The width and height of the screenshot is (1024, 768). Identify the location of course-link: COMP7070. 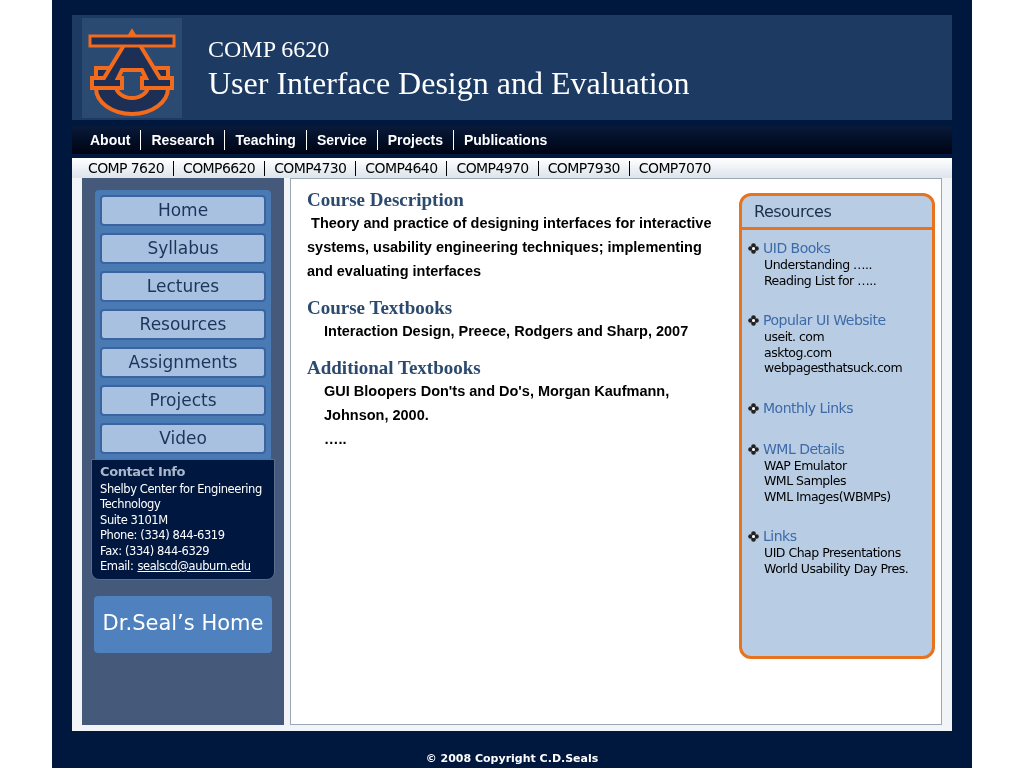
(674, 168).